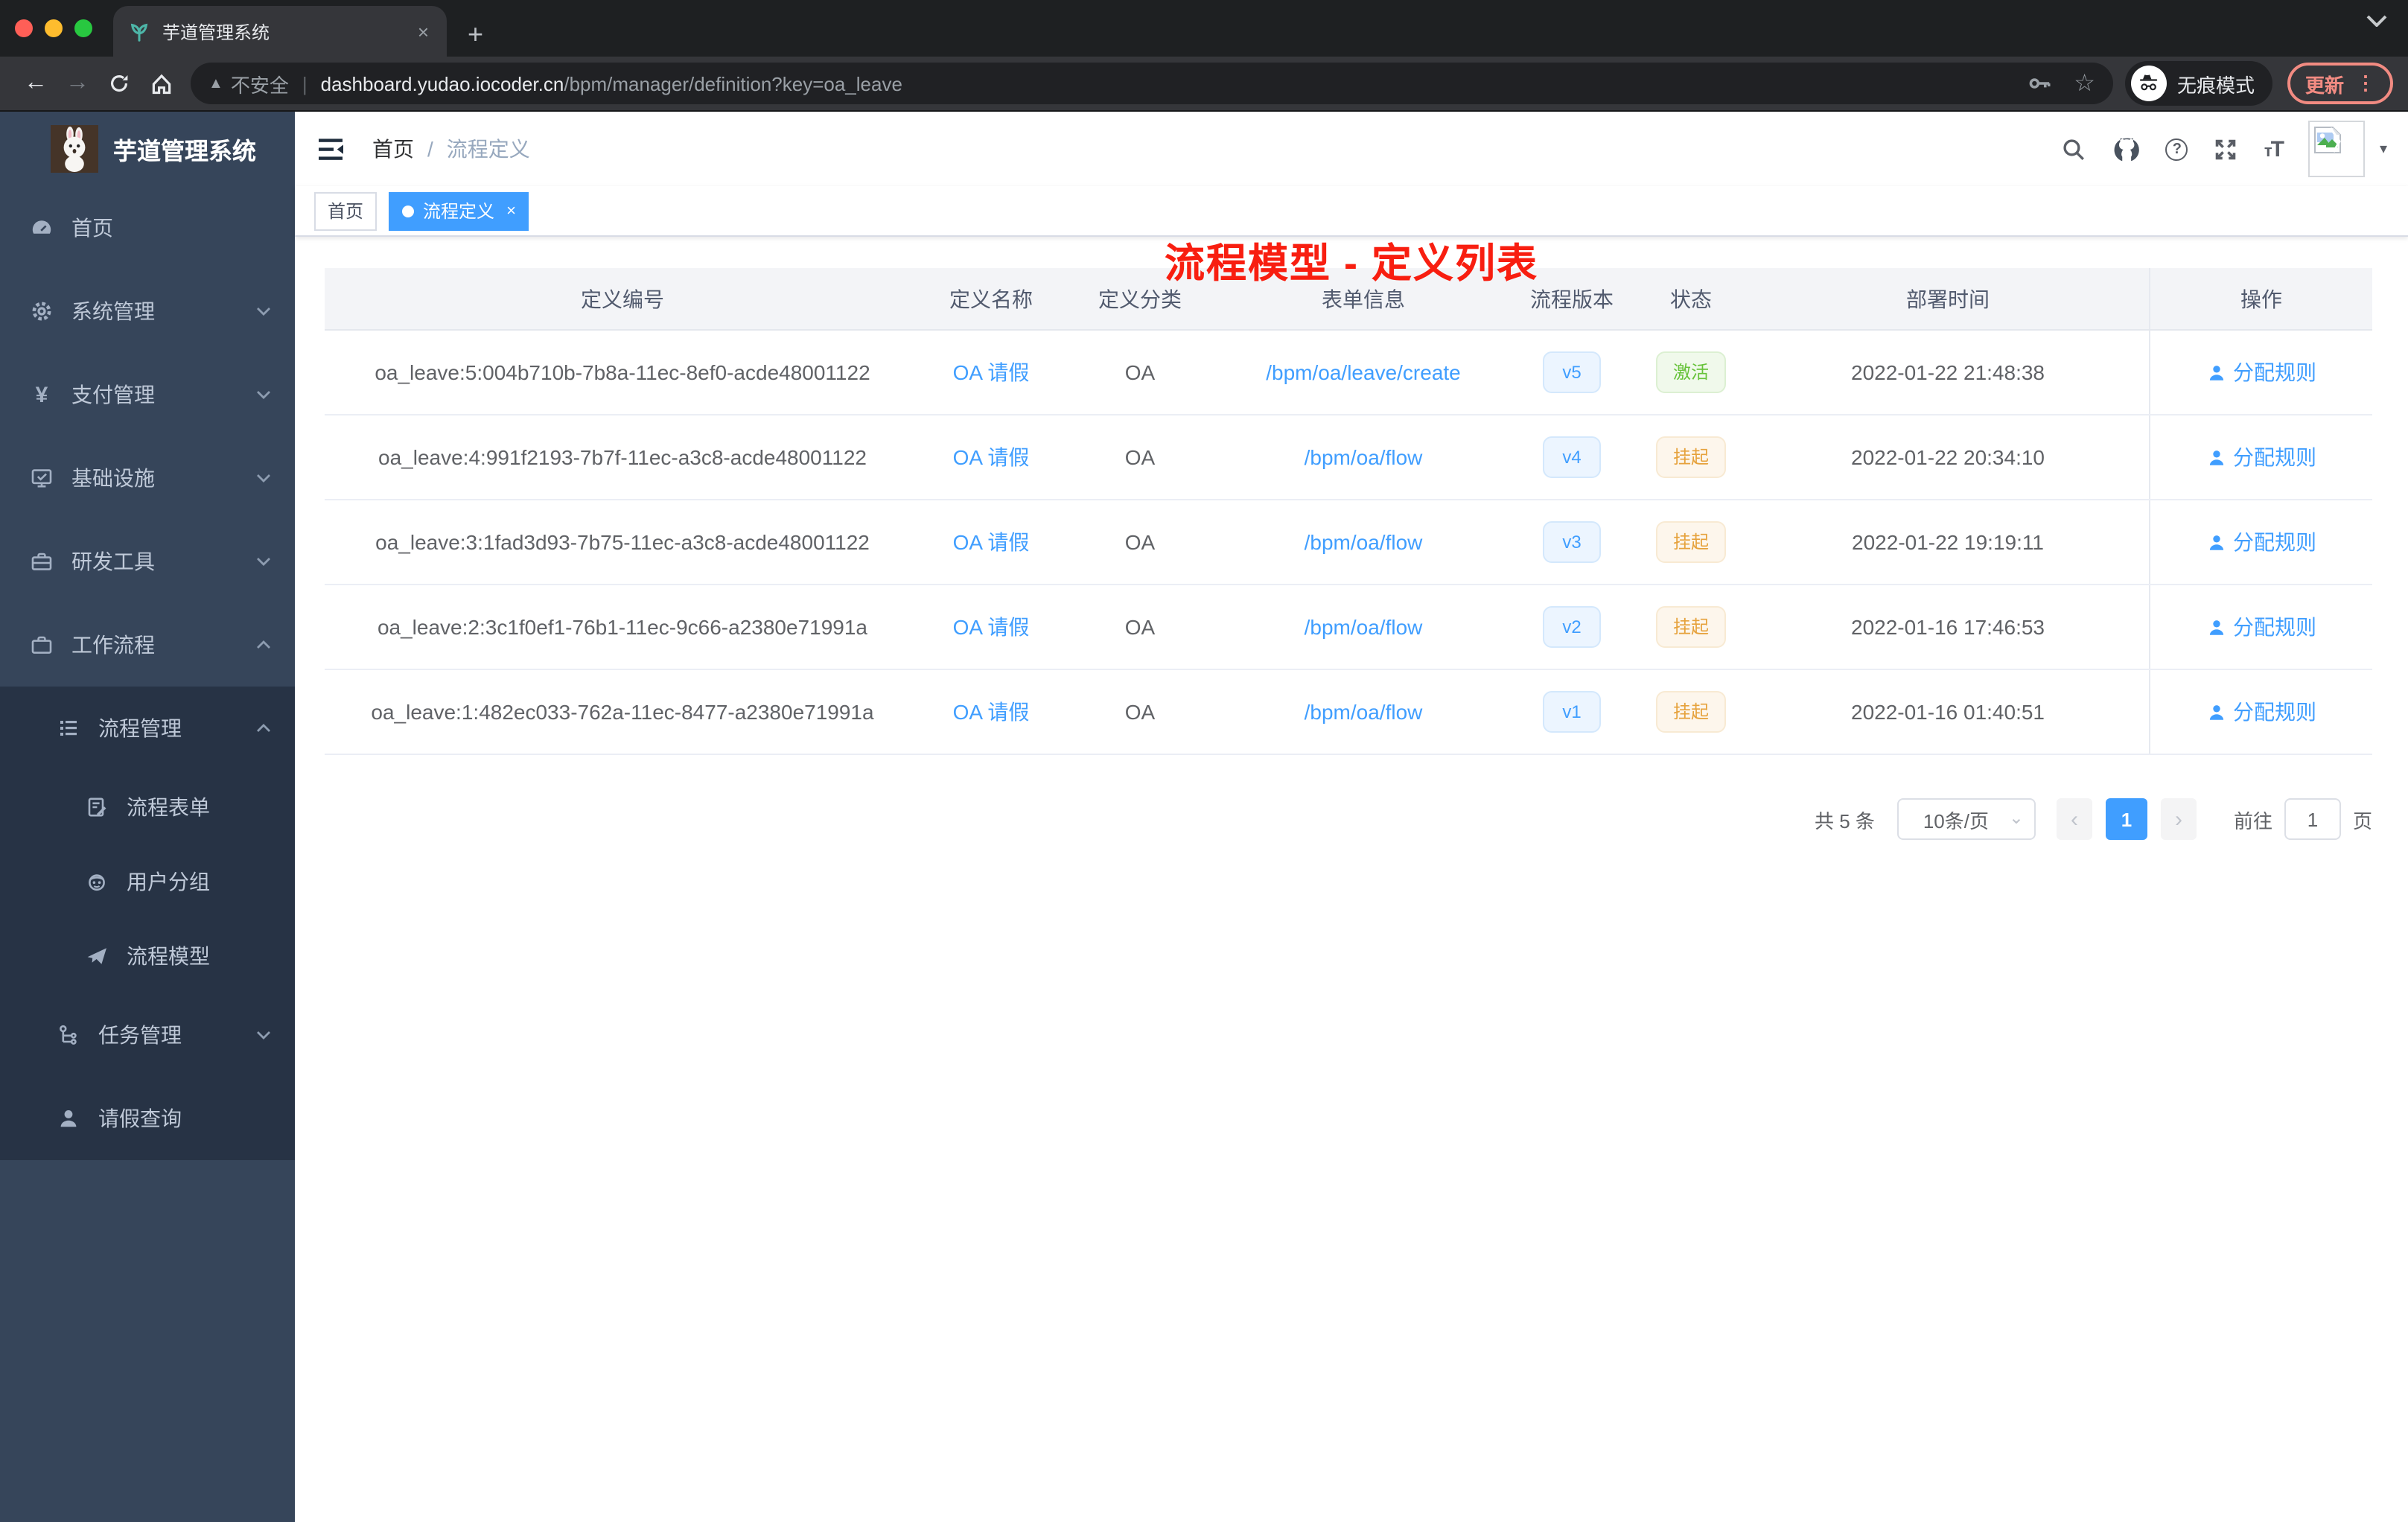 Image resolution: width=2408 pixels, height=1522 pixels. What do you see at coordinates (2198, 83) in the screenshot?
I see `incognito-badge: 无痕模式` at bounding box center [2198, 83].